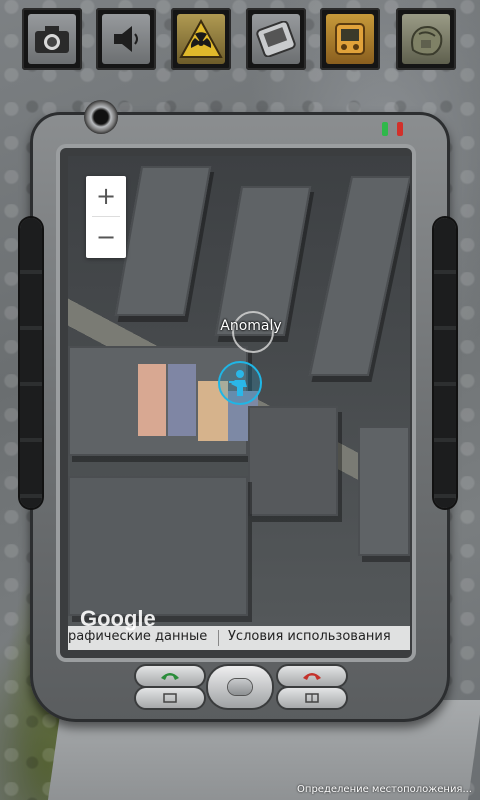 The width and height of the screenshot is (480, 800). I want to click on sound-button-face, so click(126, 39).